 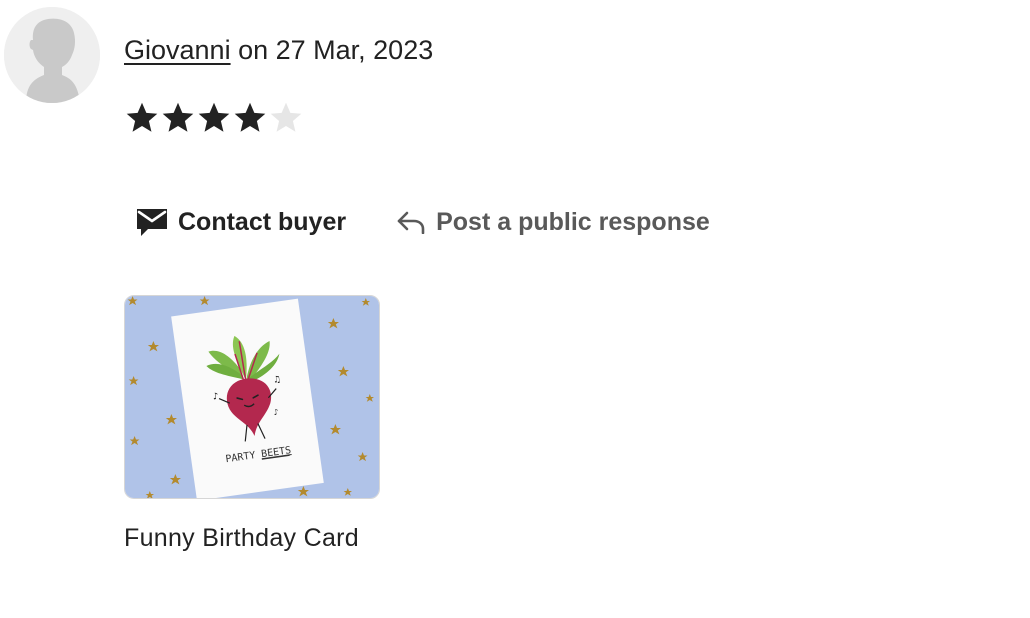 I want to click on review-meta: Giovanni on 27 Mar, 2023, so click(x=278, y=50).